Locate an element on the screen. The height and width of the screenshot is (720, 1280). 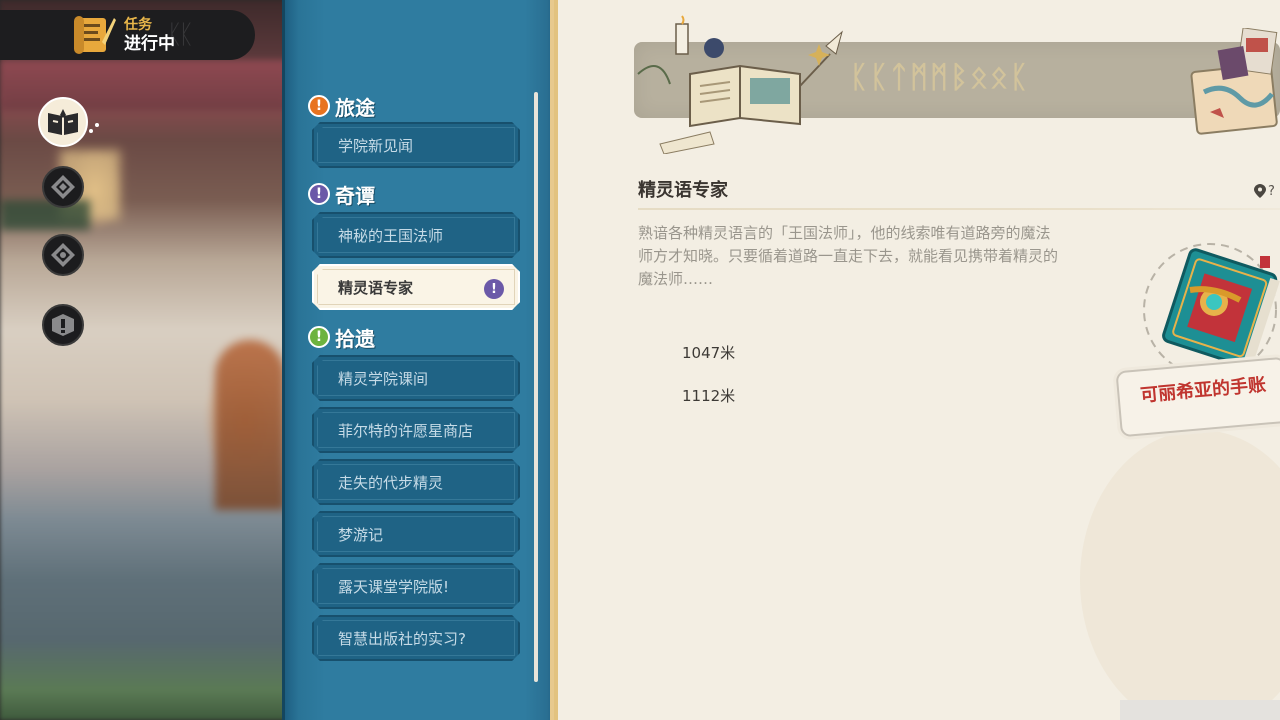
quest-item: 学院新见闻 is located at coordinates (416, 145).